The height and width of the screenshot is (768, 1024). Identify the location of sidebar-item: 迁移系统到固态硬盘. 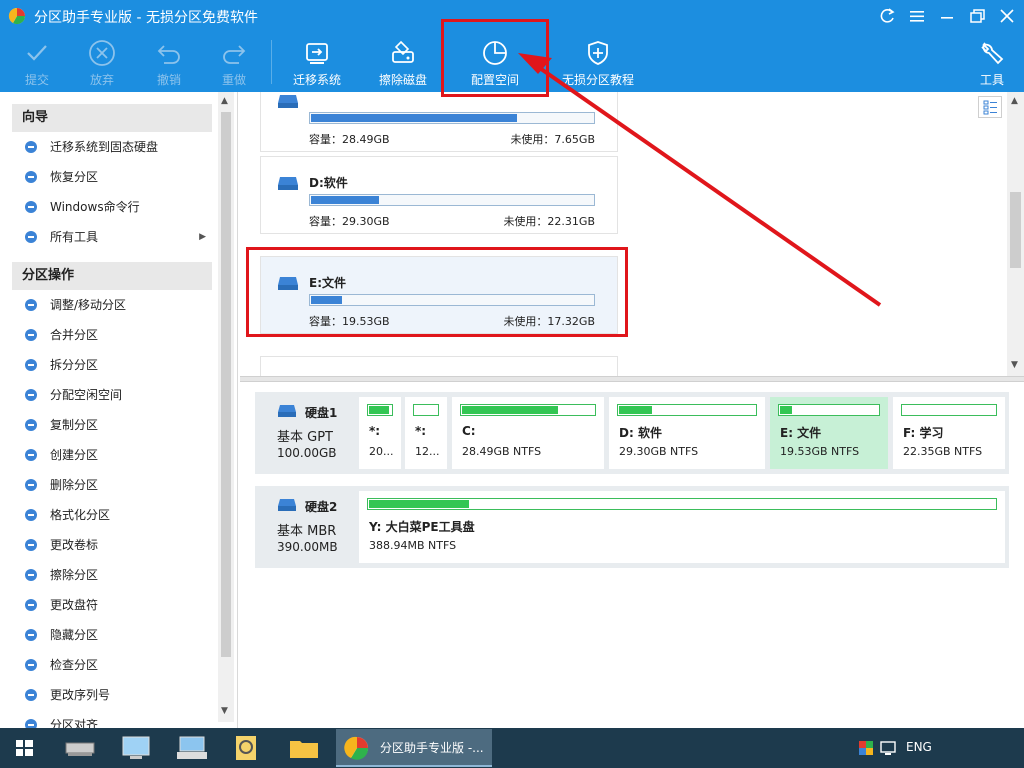
(112, 147).